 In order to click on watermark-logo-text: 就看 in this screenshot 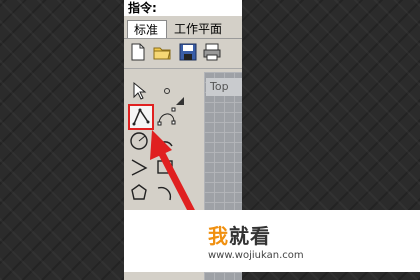, I will do `click(250, 236)`.